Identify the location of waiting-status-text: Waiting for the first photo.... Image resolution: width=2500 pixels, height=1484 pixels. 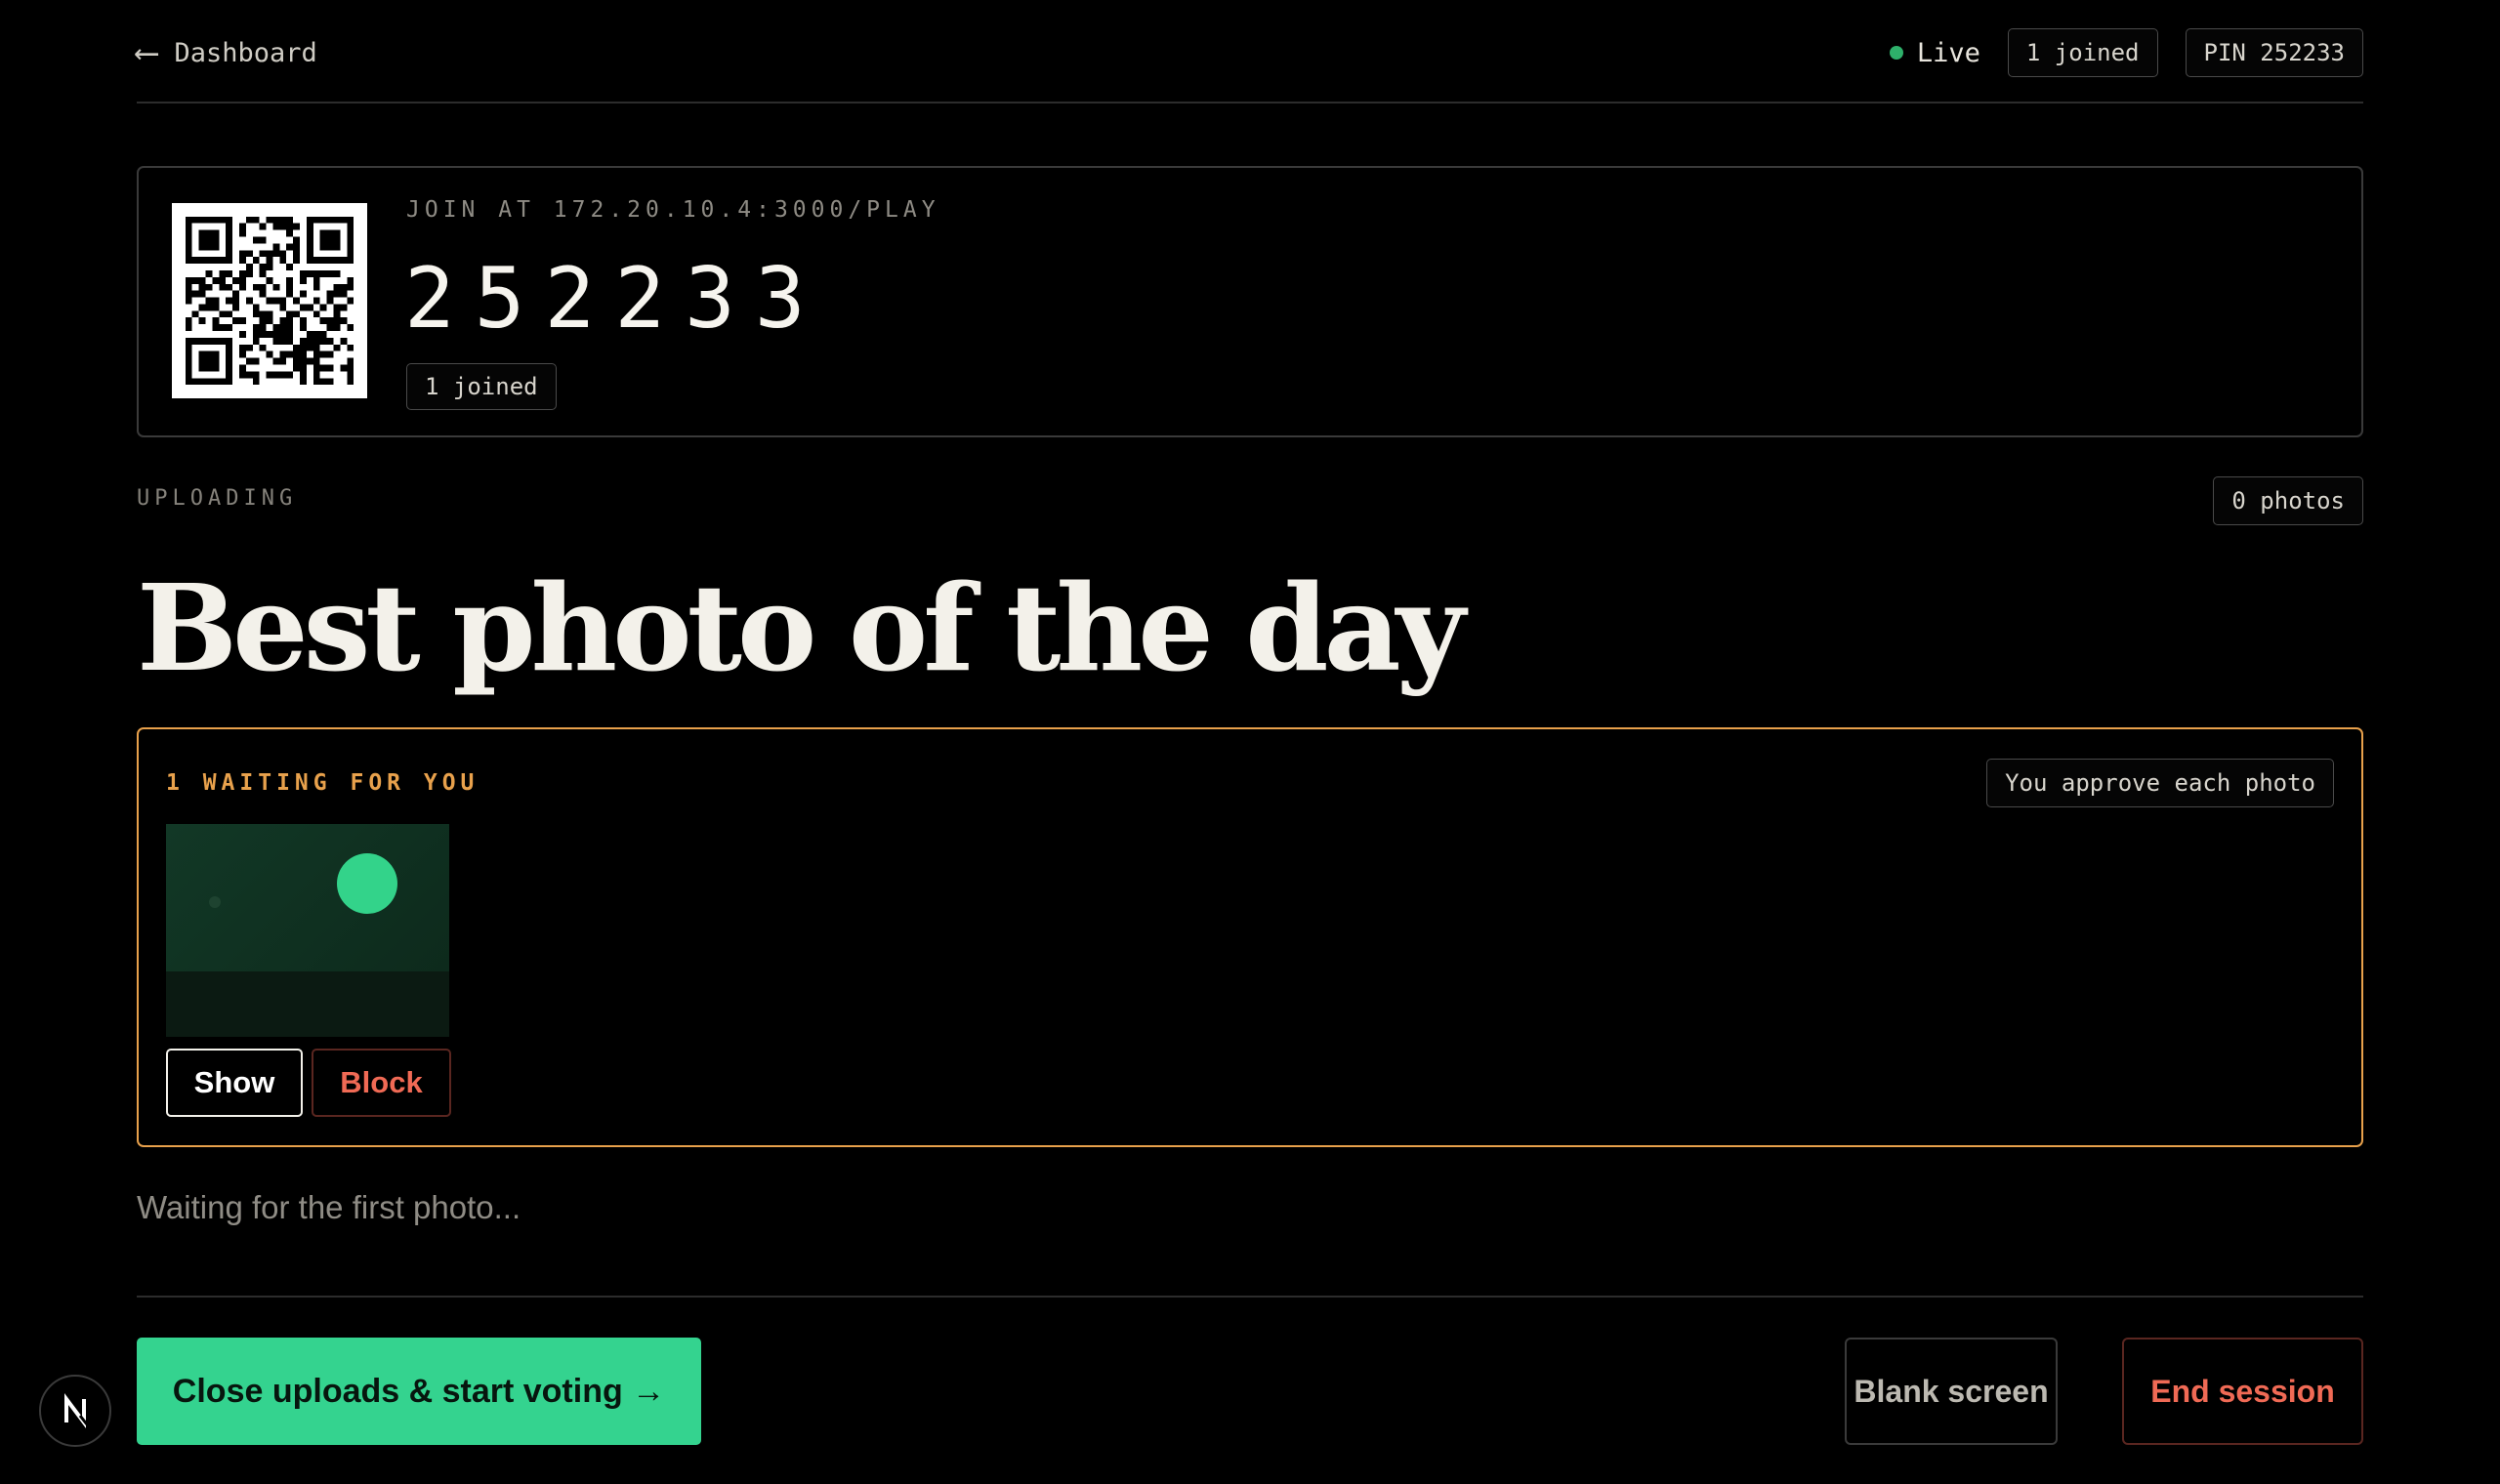
(329, 1207).